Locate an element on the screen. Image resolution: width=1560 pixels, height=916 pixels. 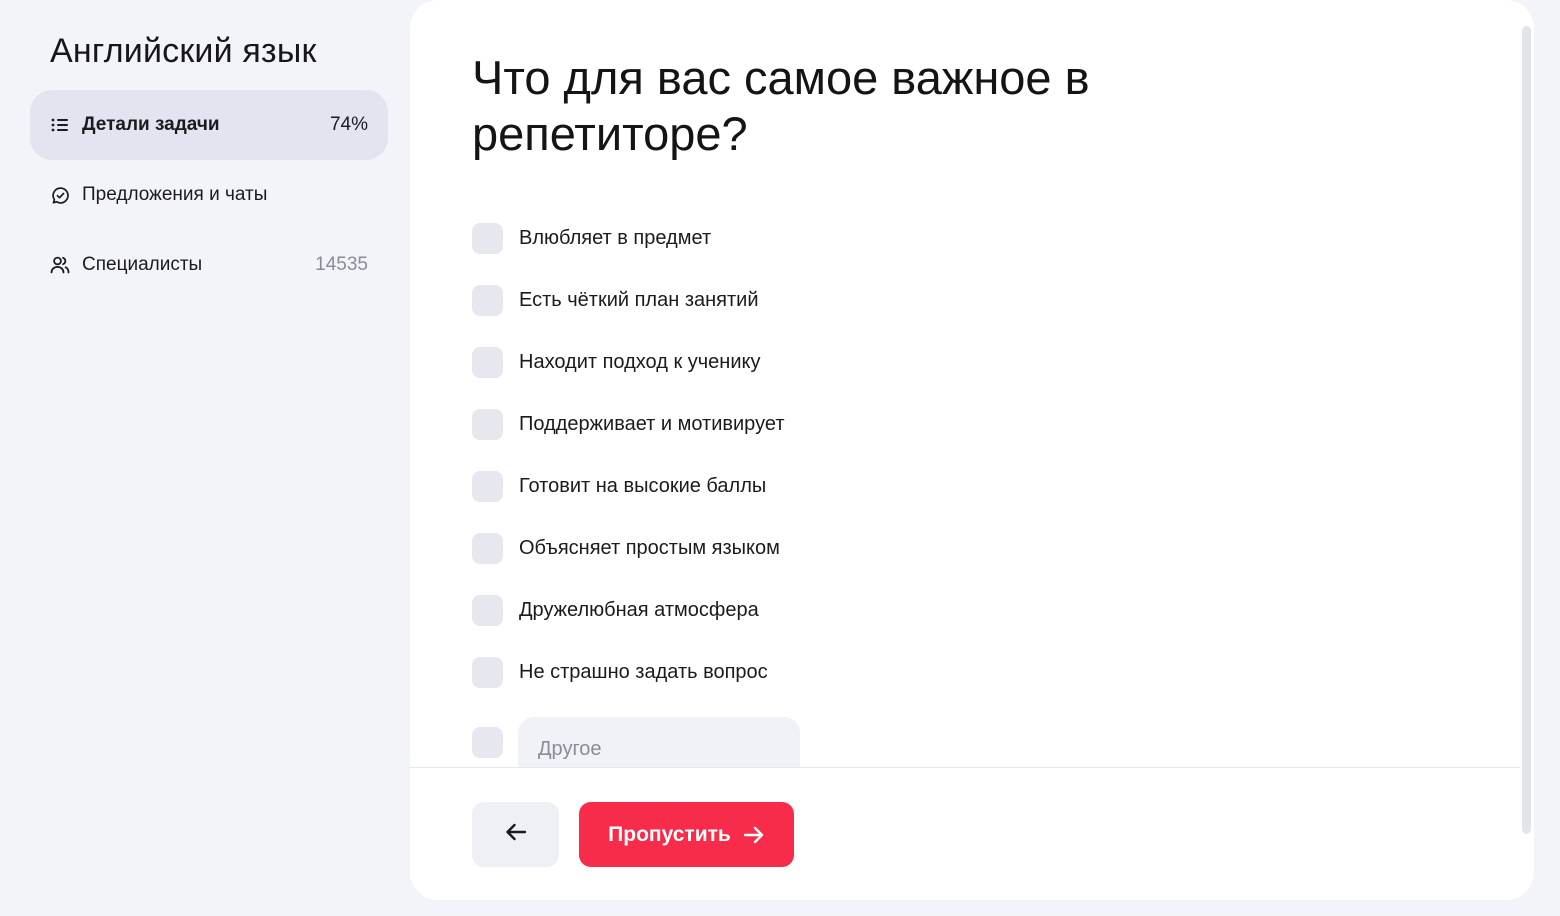
option-item: Есть чёткий план занятий is located at coordinates (615, 300).